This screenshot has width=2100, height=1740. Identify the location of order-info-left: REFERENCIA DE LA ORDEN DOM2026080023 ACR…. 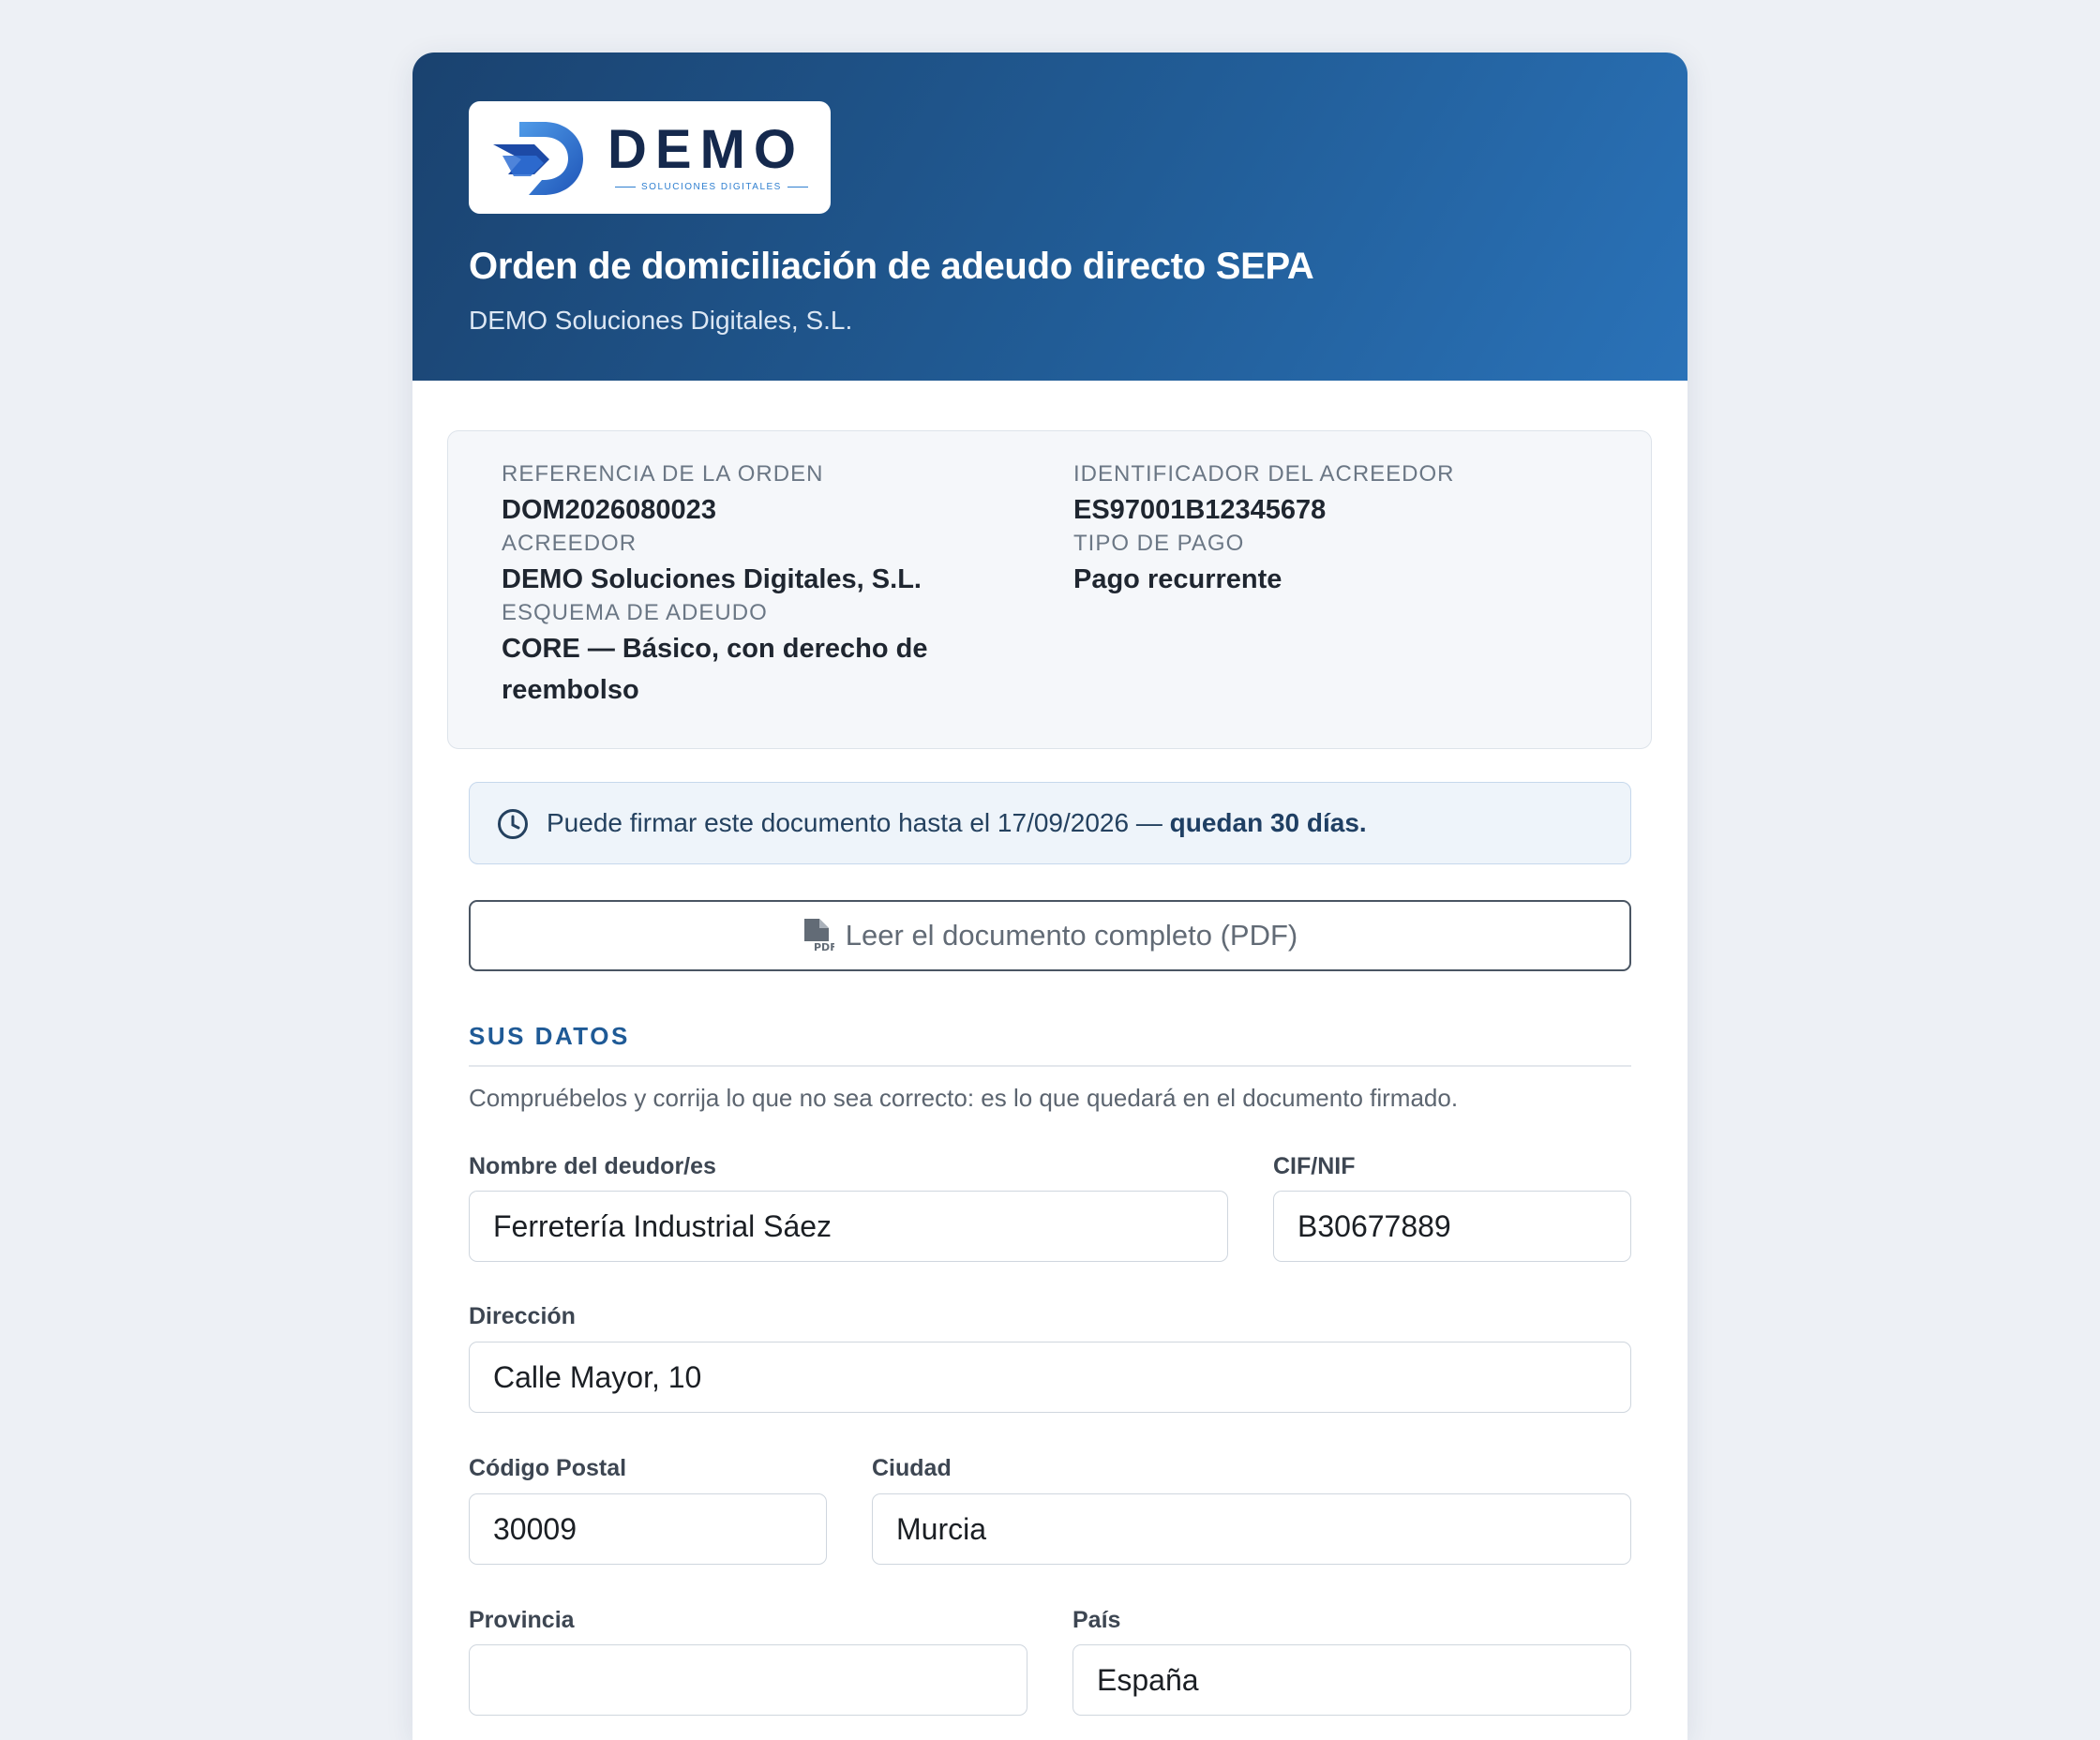
(745, 584).